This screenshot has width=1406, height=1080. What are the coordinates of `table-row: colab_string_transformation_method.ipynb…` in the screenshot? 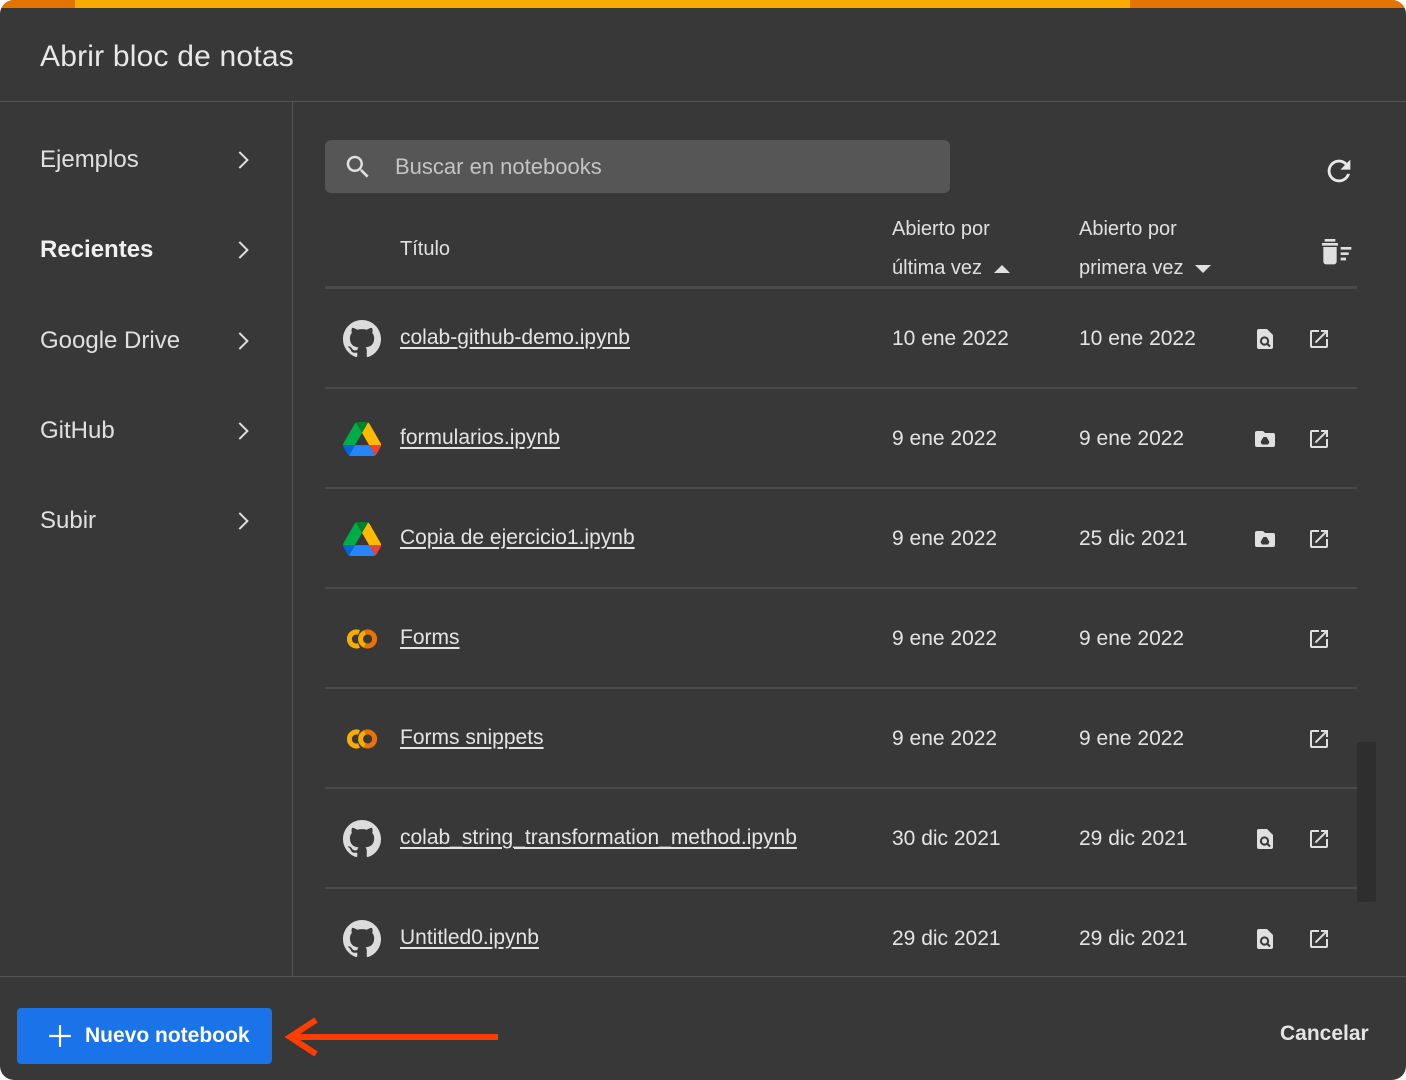 It's located at (841, 839).